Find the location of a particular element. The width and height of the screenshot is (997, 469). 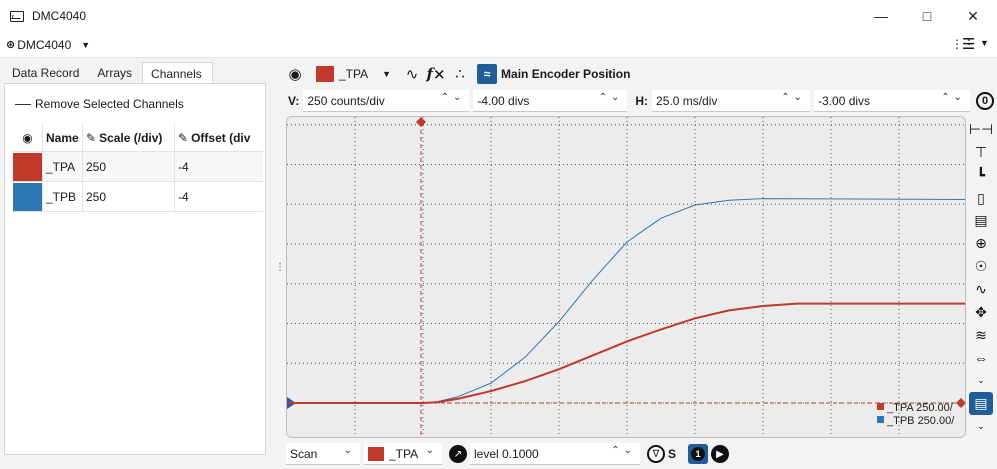

tab-data-record: Data Record is located at coordinates (46, 73).